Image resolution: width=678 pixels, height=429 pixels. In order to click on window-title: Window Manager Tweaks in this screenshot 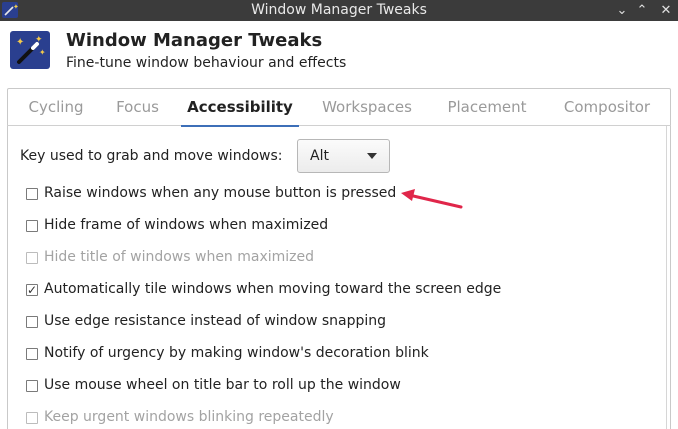, I will do `click(339, 10)`.